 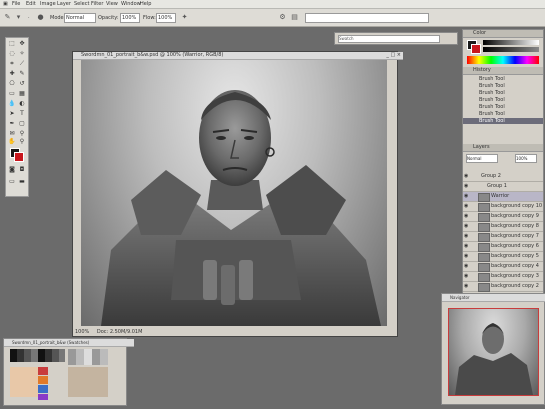 What do you see at coordinates (166, 18) in the screenshot?
I see `flow-field: 100%` at bounding box center [166, 18].